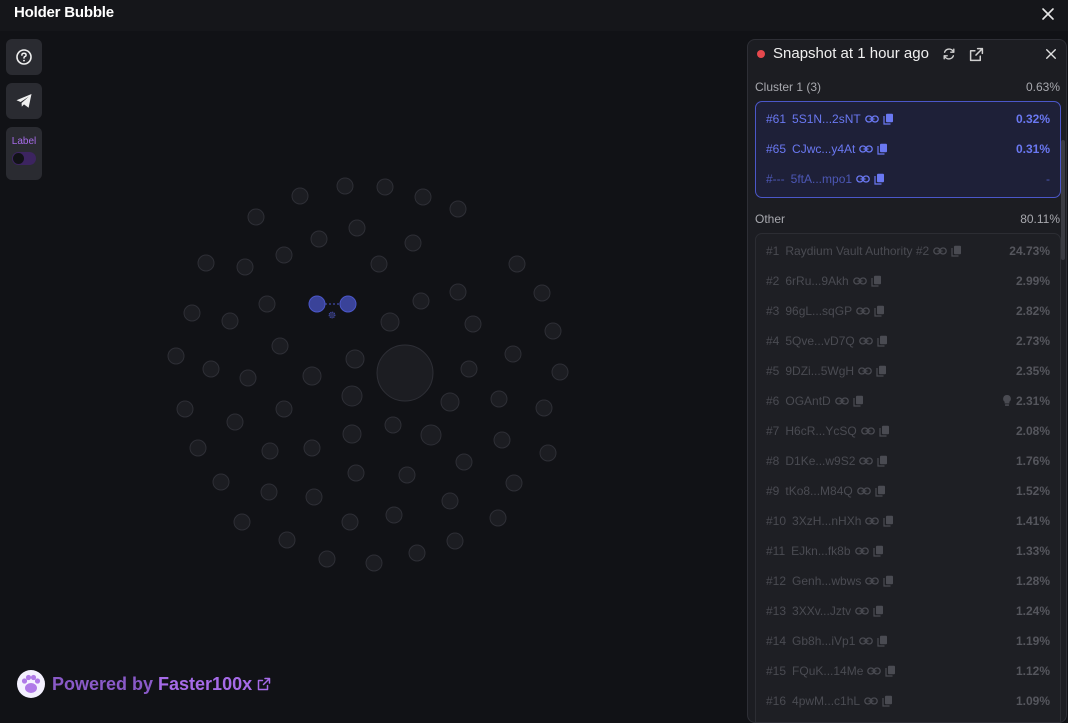 The image size is (1068, 723). What do you see at coordinates (820, 461) in the screenshot?
I see `holder-address: D1Ke...w9S2` at bounding box center [820, 461].